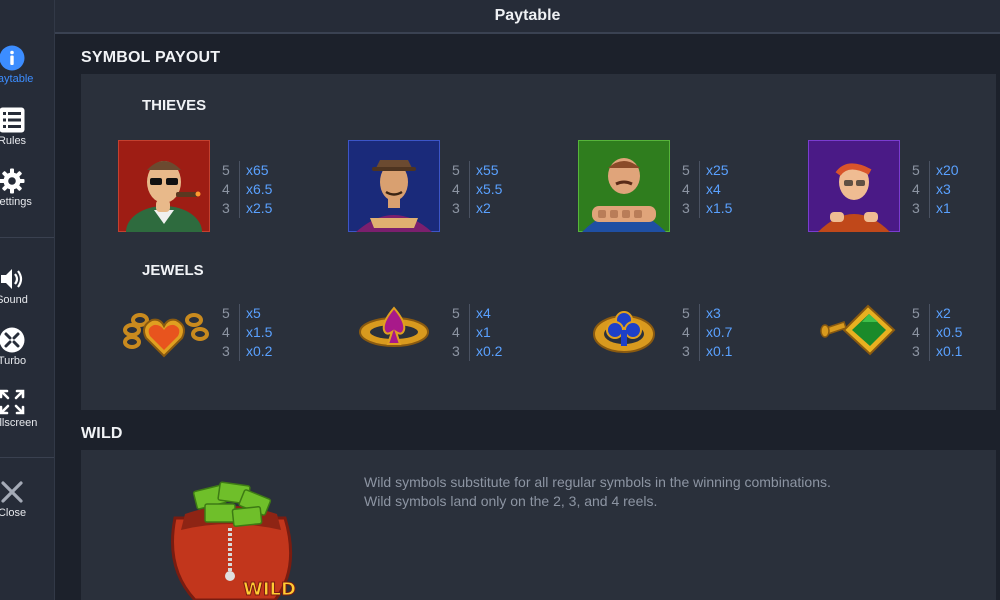  What do you see at coordinates (13, 120) in the screenshot?
I see `list-icon` at bounding box center [13, 120].